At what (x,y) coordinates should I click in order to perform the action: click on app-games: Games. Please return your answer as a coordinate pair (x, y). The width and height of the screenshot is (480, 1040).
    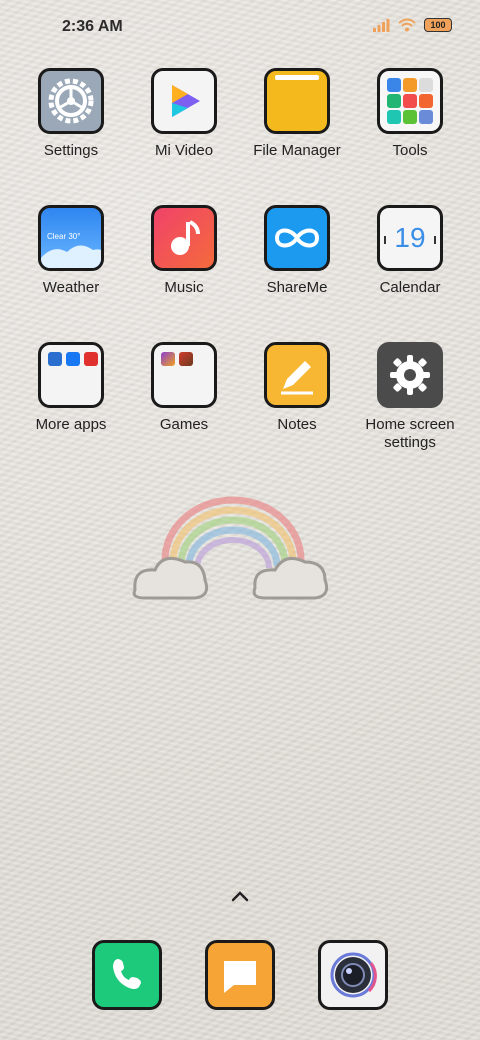
    Looking at the image, I should click on (184, 388).